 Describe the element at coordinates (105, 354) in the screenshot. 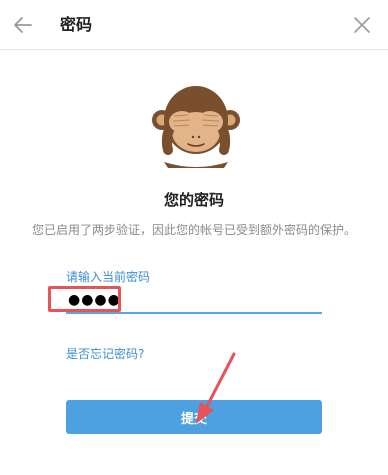

I see `forgot-password-link: 是否忘记密码?` at that location.